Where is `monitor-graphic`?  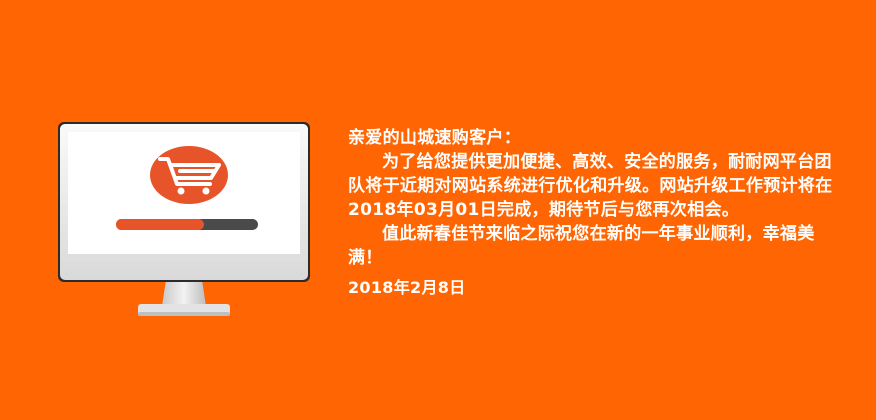 monitor-graphic is located at coordinates (184, 219).